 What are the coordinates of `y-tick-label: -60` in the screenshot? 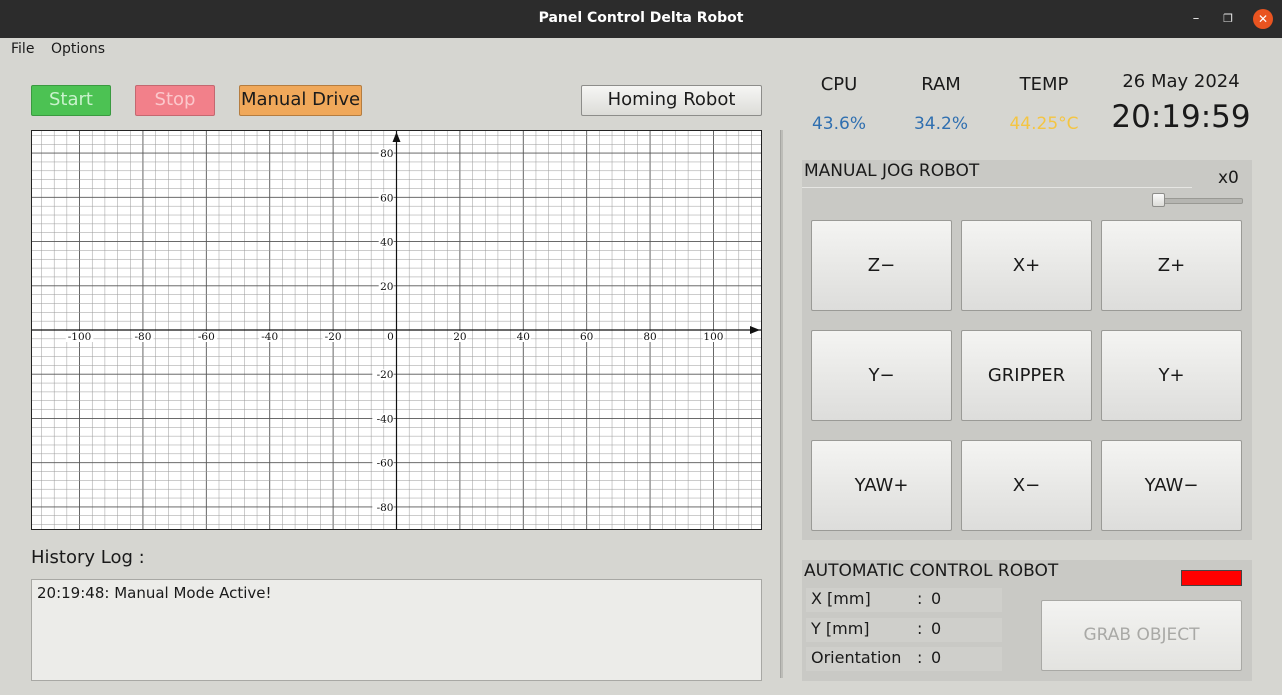 It's located at (385, 464).